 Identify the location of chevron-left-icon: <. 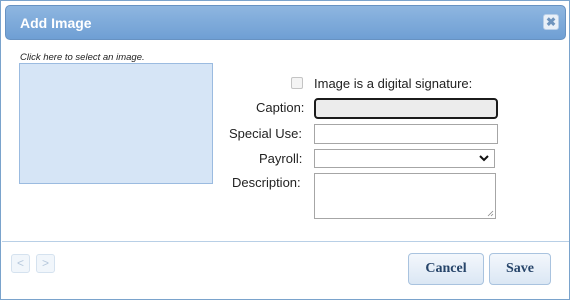
(20, 263).